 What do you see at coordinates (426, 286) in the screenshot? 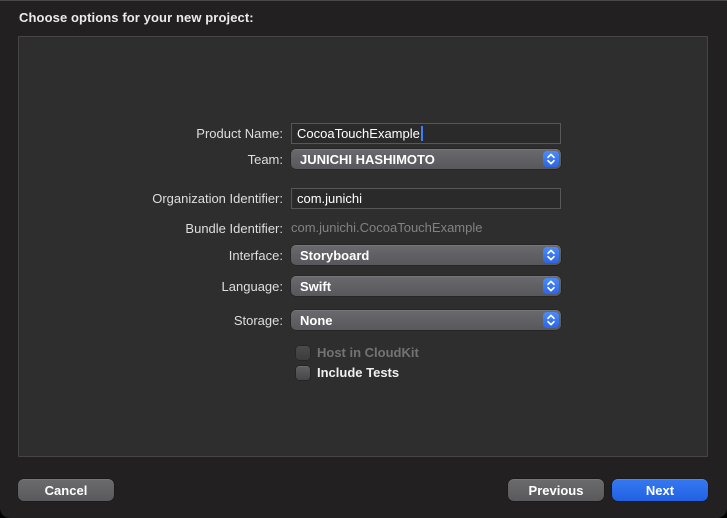
I see `language-dropdown: Swift` at bounding box center [426, 286].